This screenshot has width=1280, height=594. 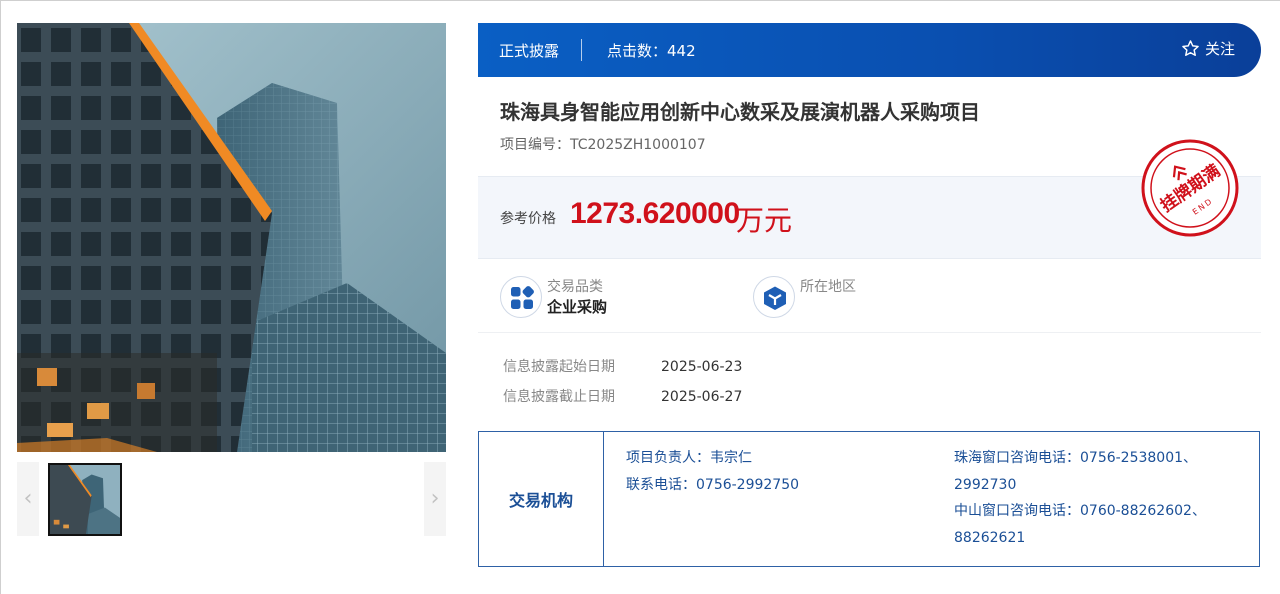 I want to click on disclosure-status: 正式披露, so click(x=529, y=51).